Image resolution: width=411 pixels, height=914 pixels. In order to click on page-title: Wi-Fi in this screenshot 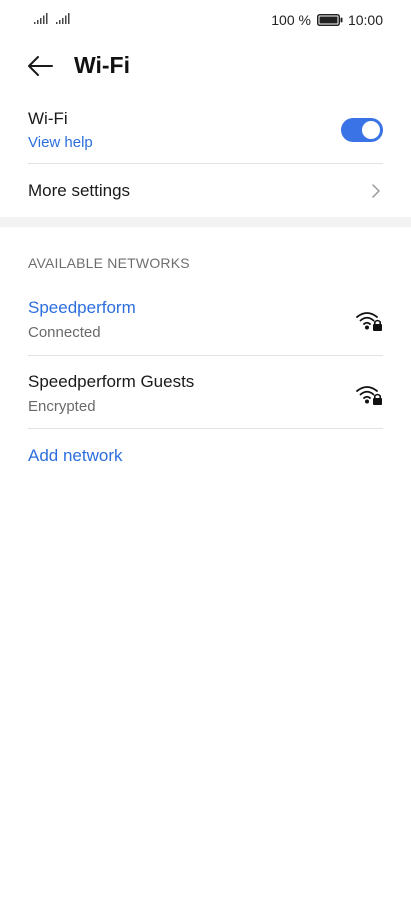, I will do `click(102, 65)`.